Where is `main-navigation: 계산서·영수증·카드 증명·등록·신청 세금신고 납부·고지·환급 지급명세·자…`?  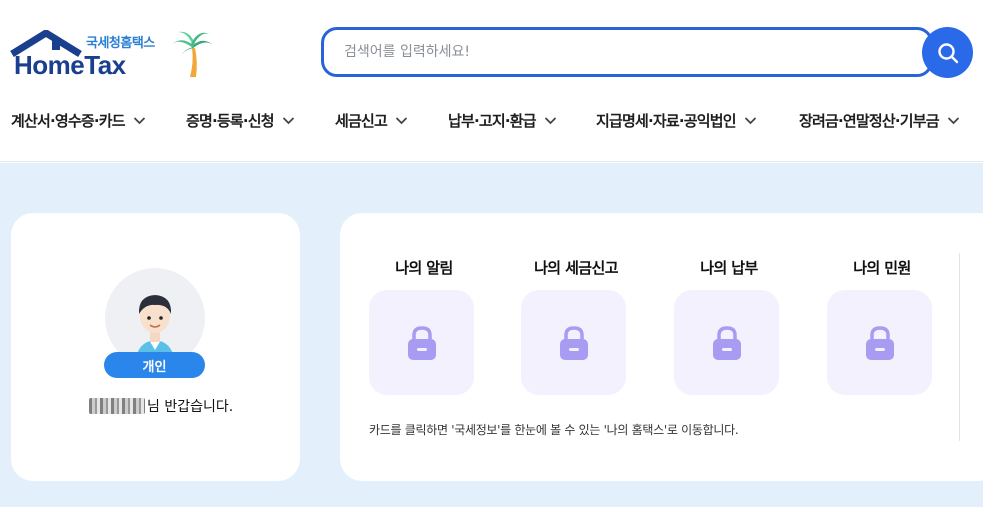
main-navigation: 계산서·영수증·카드 증명·등록·신청 세금신고 납부·고지·환급 지급명세·자… is located at coordinates (491, 121).